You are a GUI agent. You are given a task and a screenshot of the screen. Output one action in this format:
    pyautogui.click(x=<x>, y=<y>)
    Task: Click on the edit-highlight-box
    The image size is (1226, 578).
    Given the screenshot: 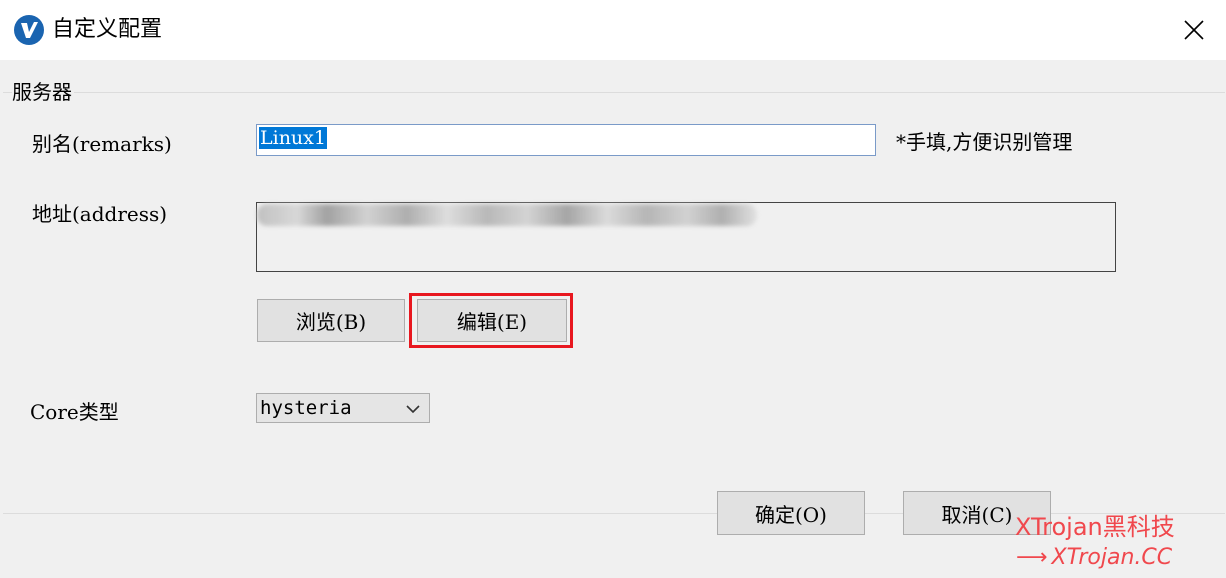 What is the action you would take?
    pyautogui.click(x=491, y=320)
    